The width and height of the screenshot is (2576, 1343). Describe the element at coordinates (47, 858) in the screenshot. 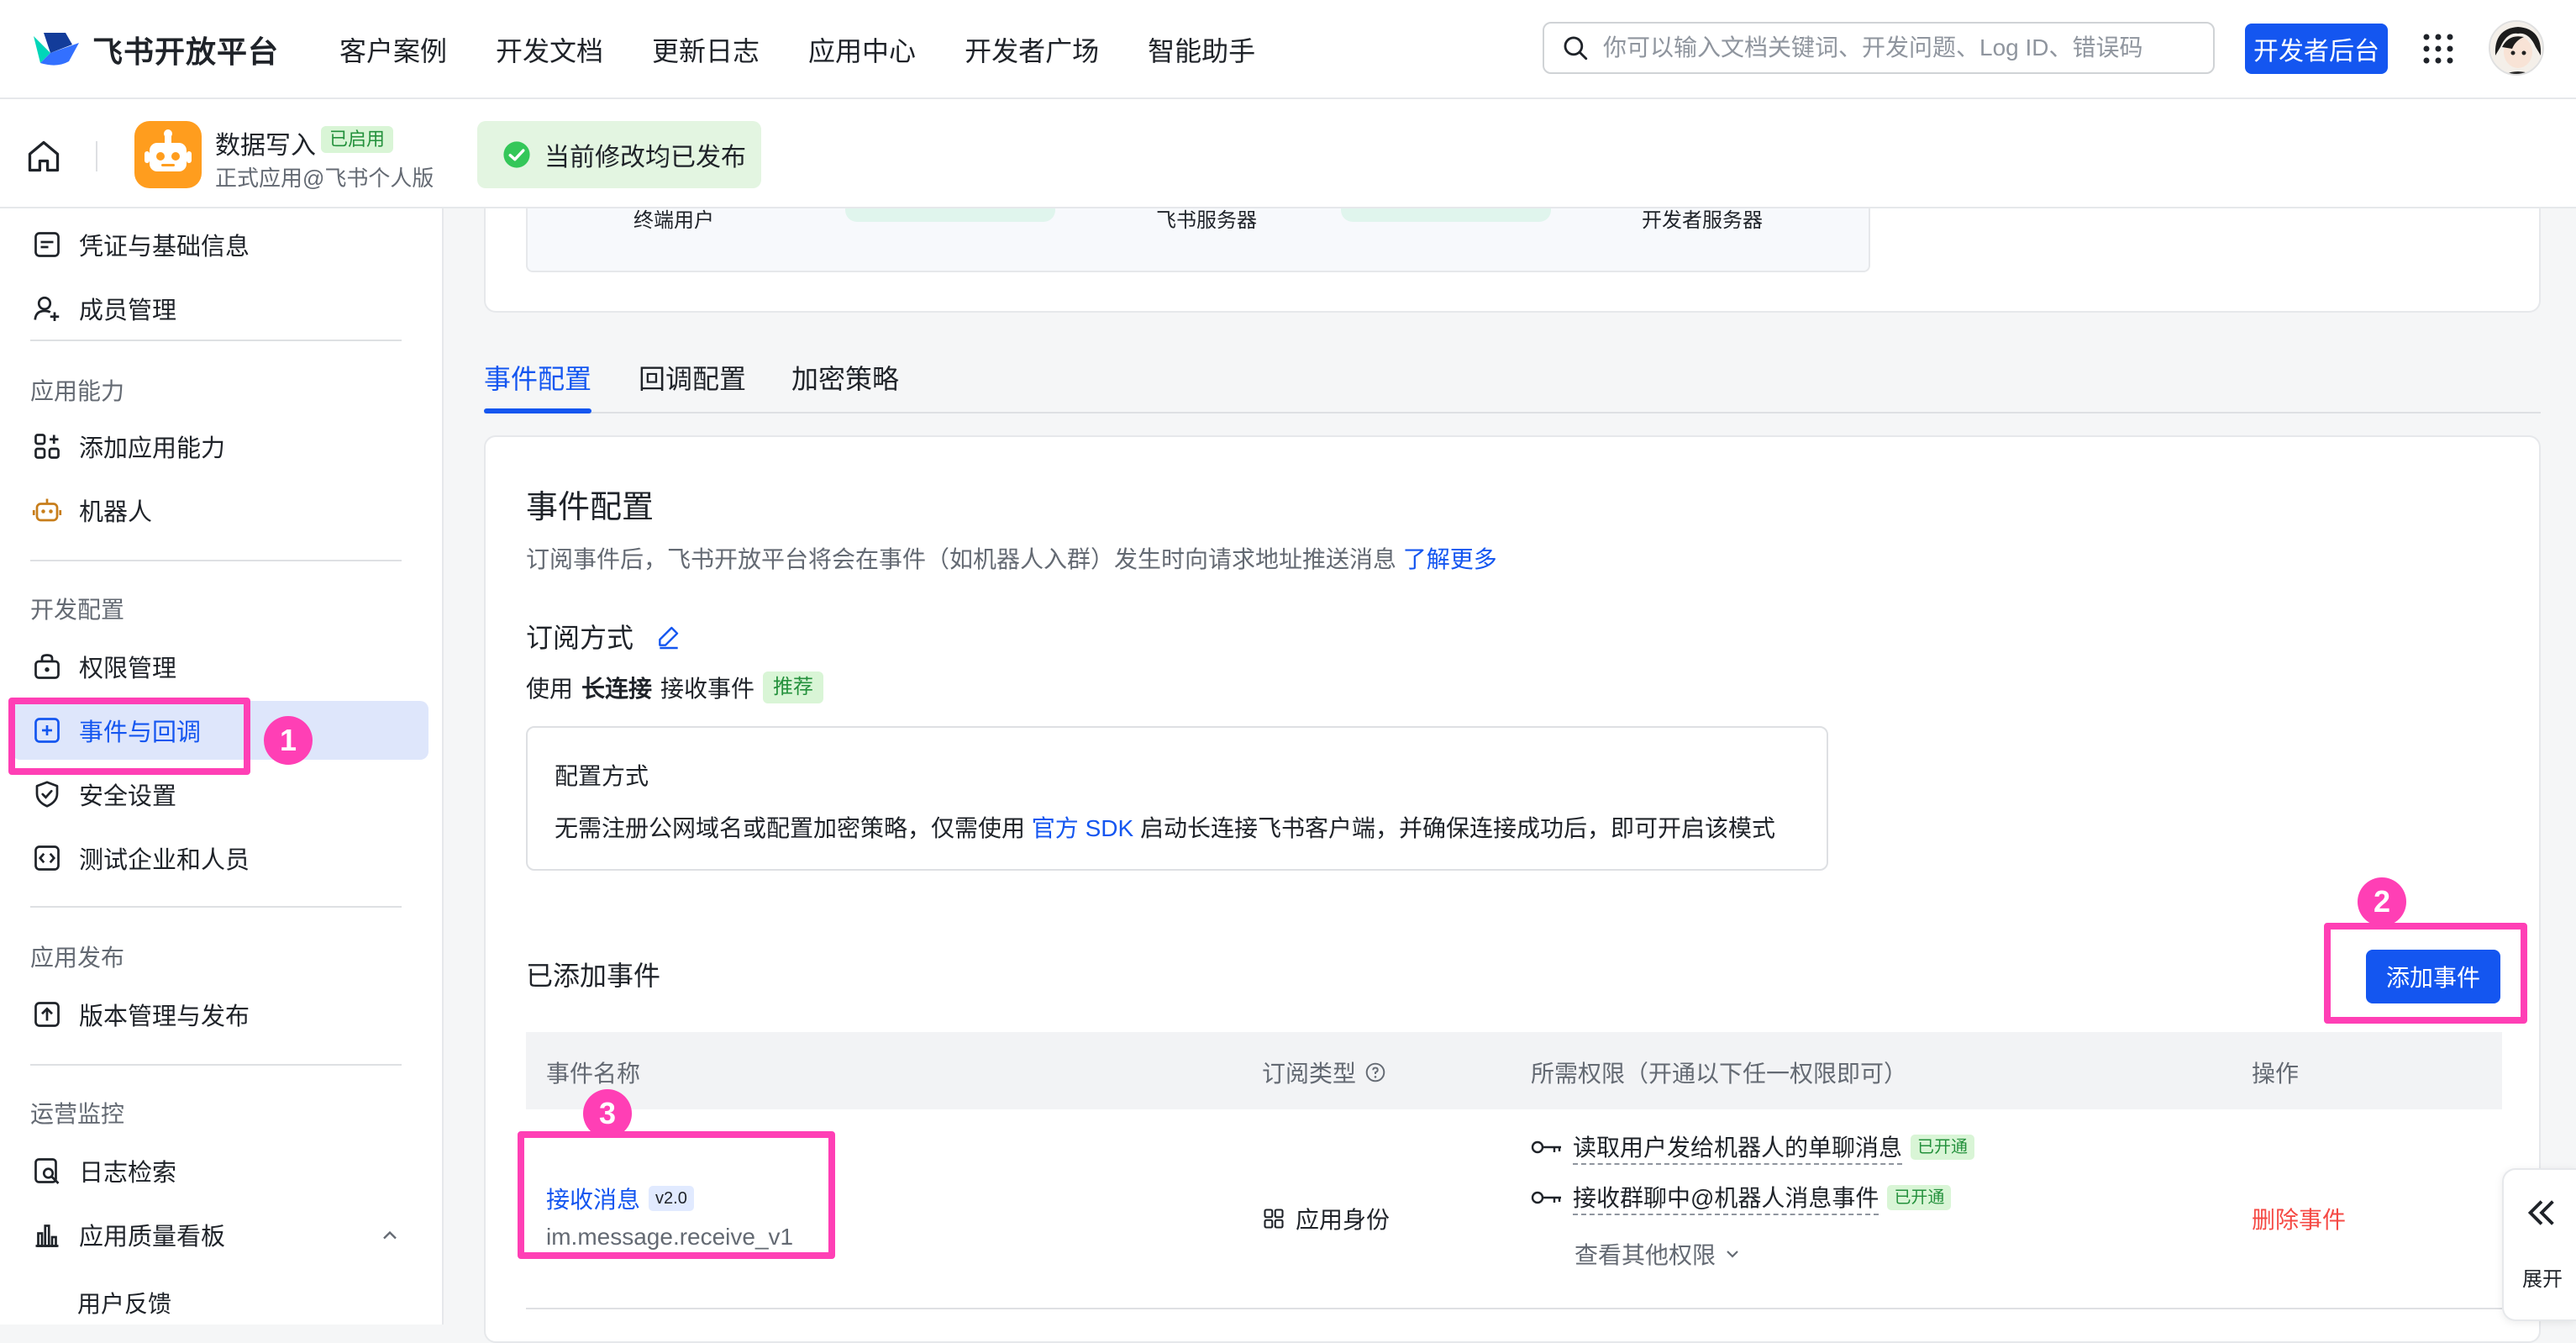

I see `code-icon` at that location.